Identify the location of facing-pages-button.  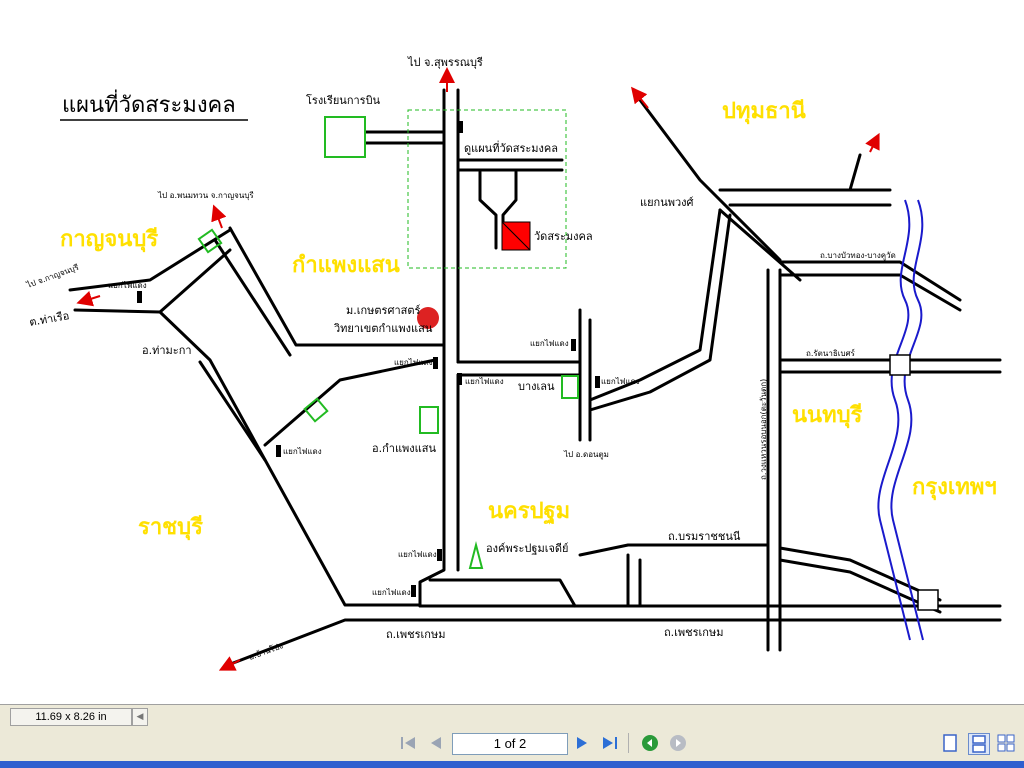
(1006, 743).